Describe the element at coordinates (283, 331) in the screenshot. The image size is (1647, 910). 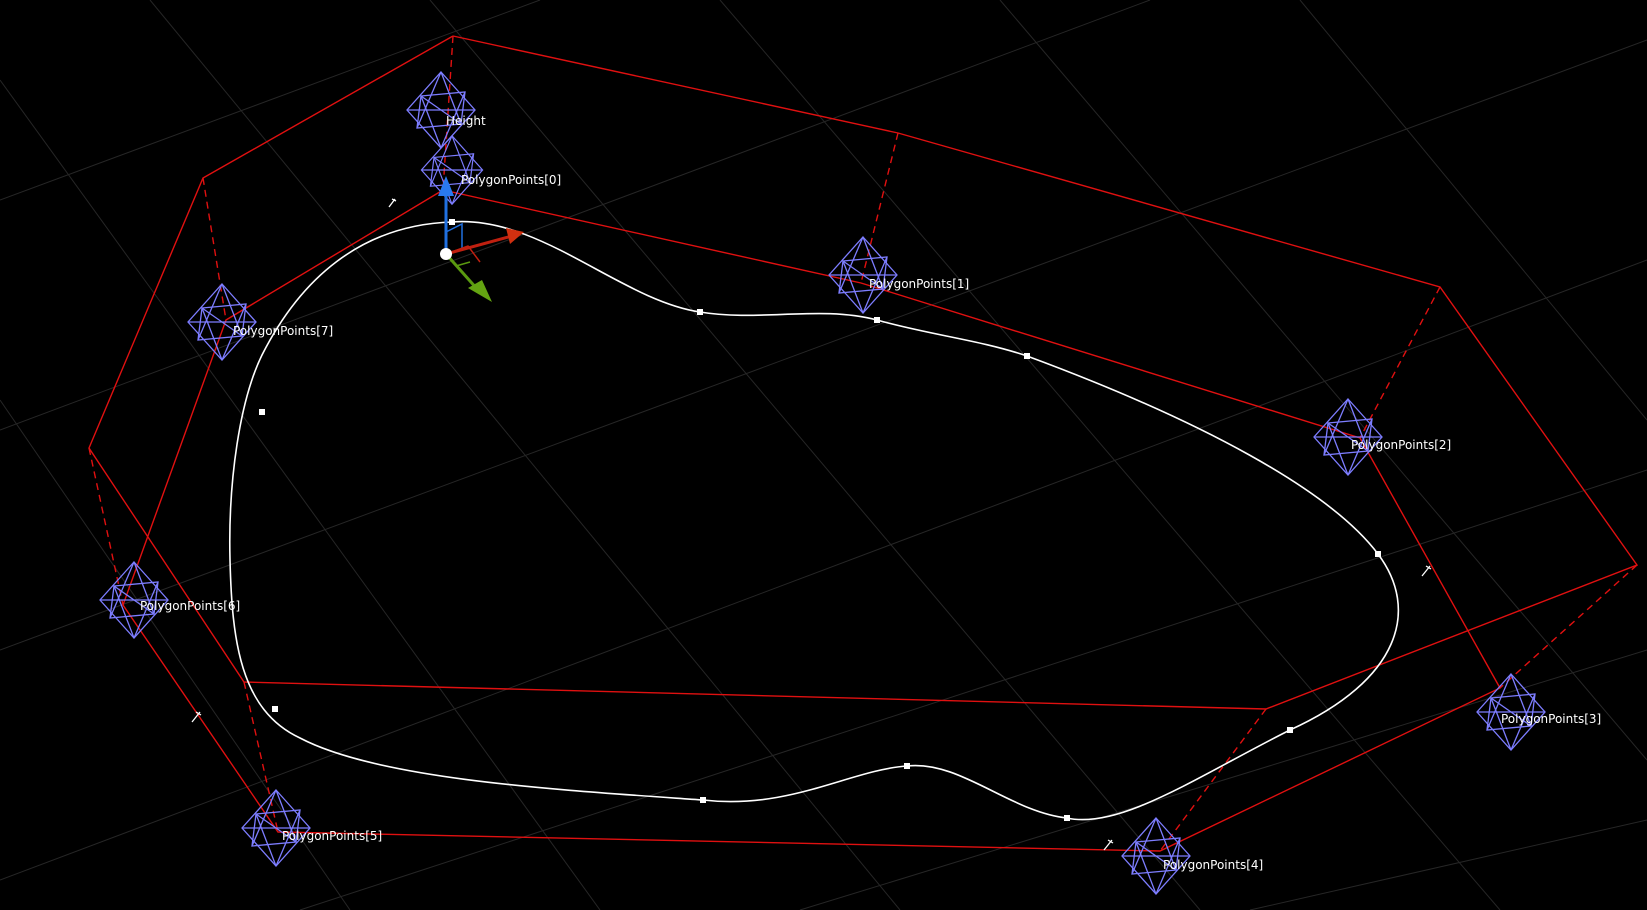
I see `handle-polygon-point-7-label: PolygonPoints[7]` at that location.